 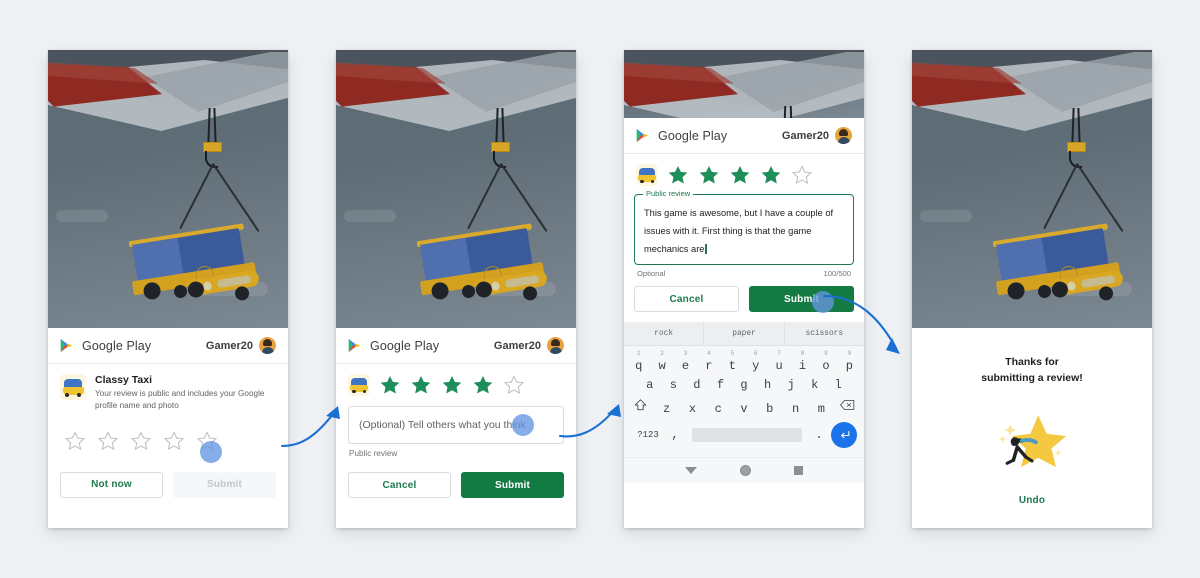 What do you see at coordinates (744, 271) in the screenshot?
I see `review-textarea-footer: Optional 100/500` at bounding box center [744, 271].